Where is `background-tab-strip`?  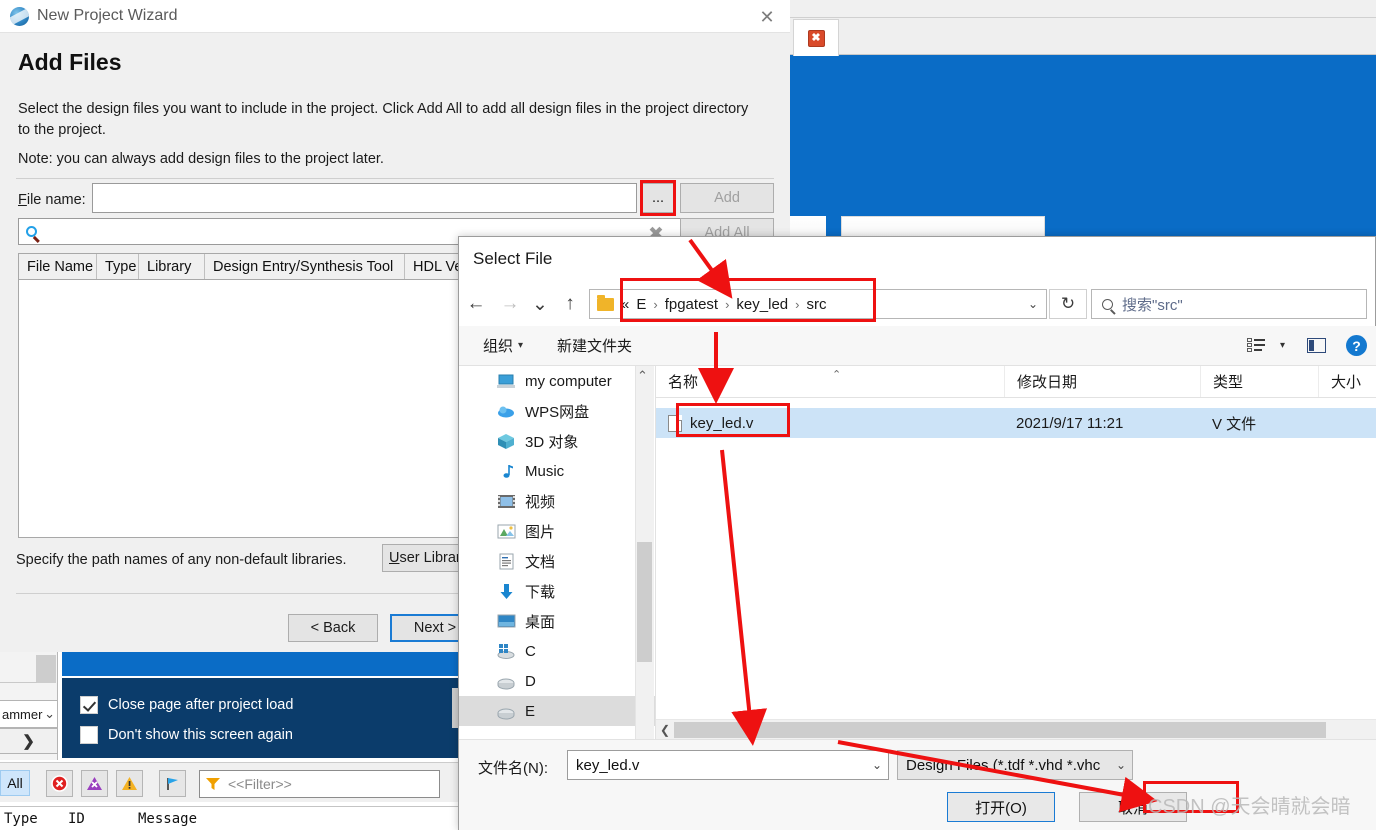
background-tab-strip is located at coordinates (1083, 36).